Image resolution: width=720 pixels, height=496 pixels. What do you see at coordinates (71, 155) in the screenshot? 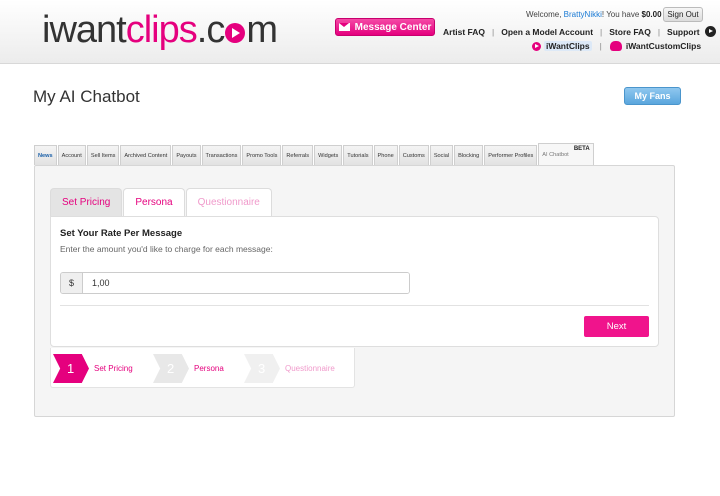
I see `tab-account: Account` at bounding box center [71, 155].